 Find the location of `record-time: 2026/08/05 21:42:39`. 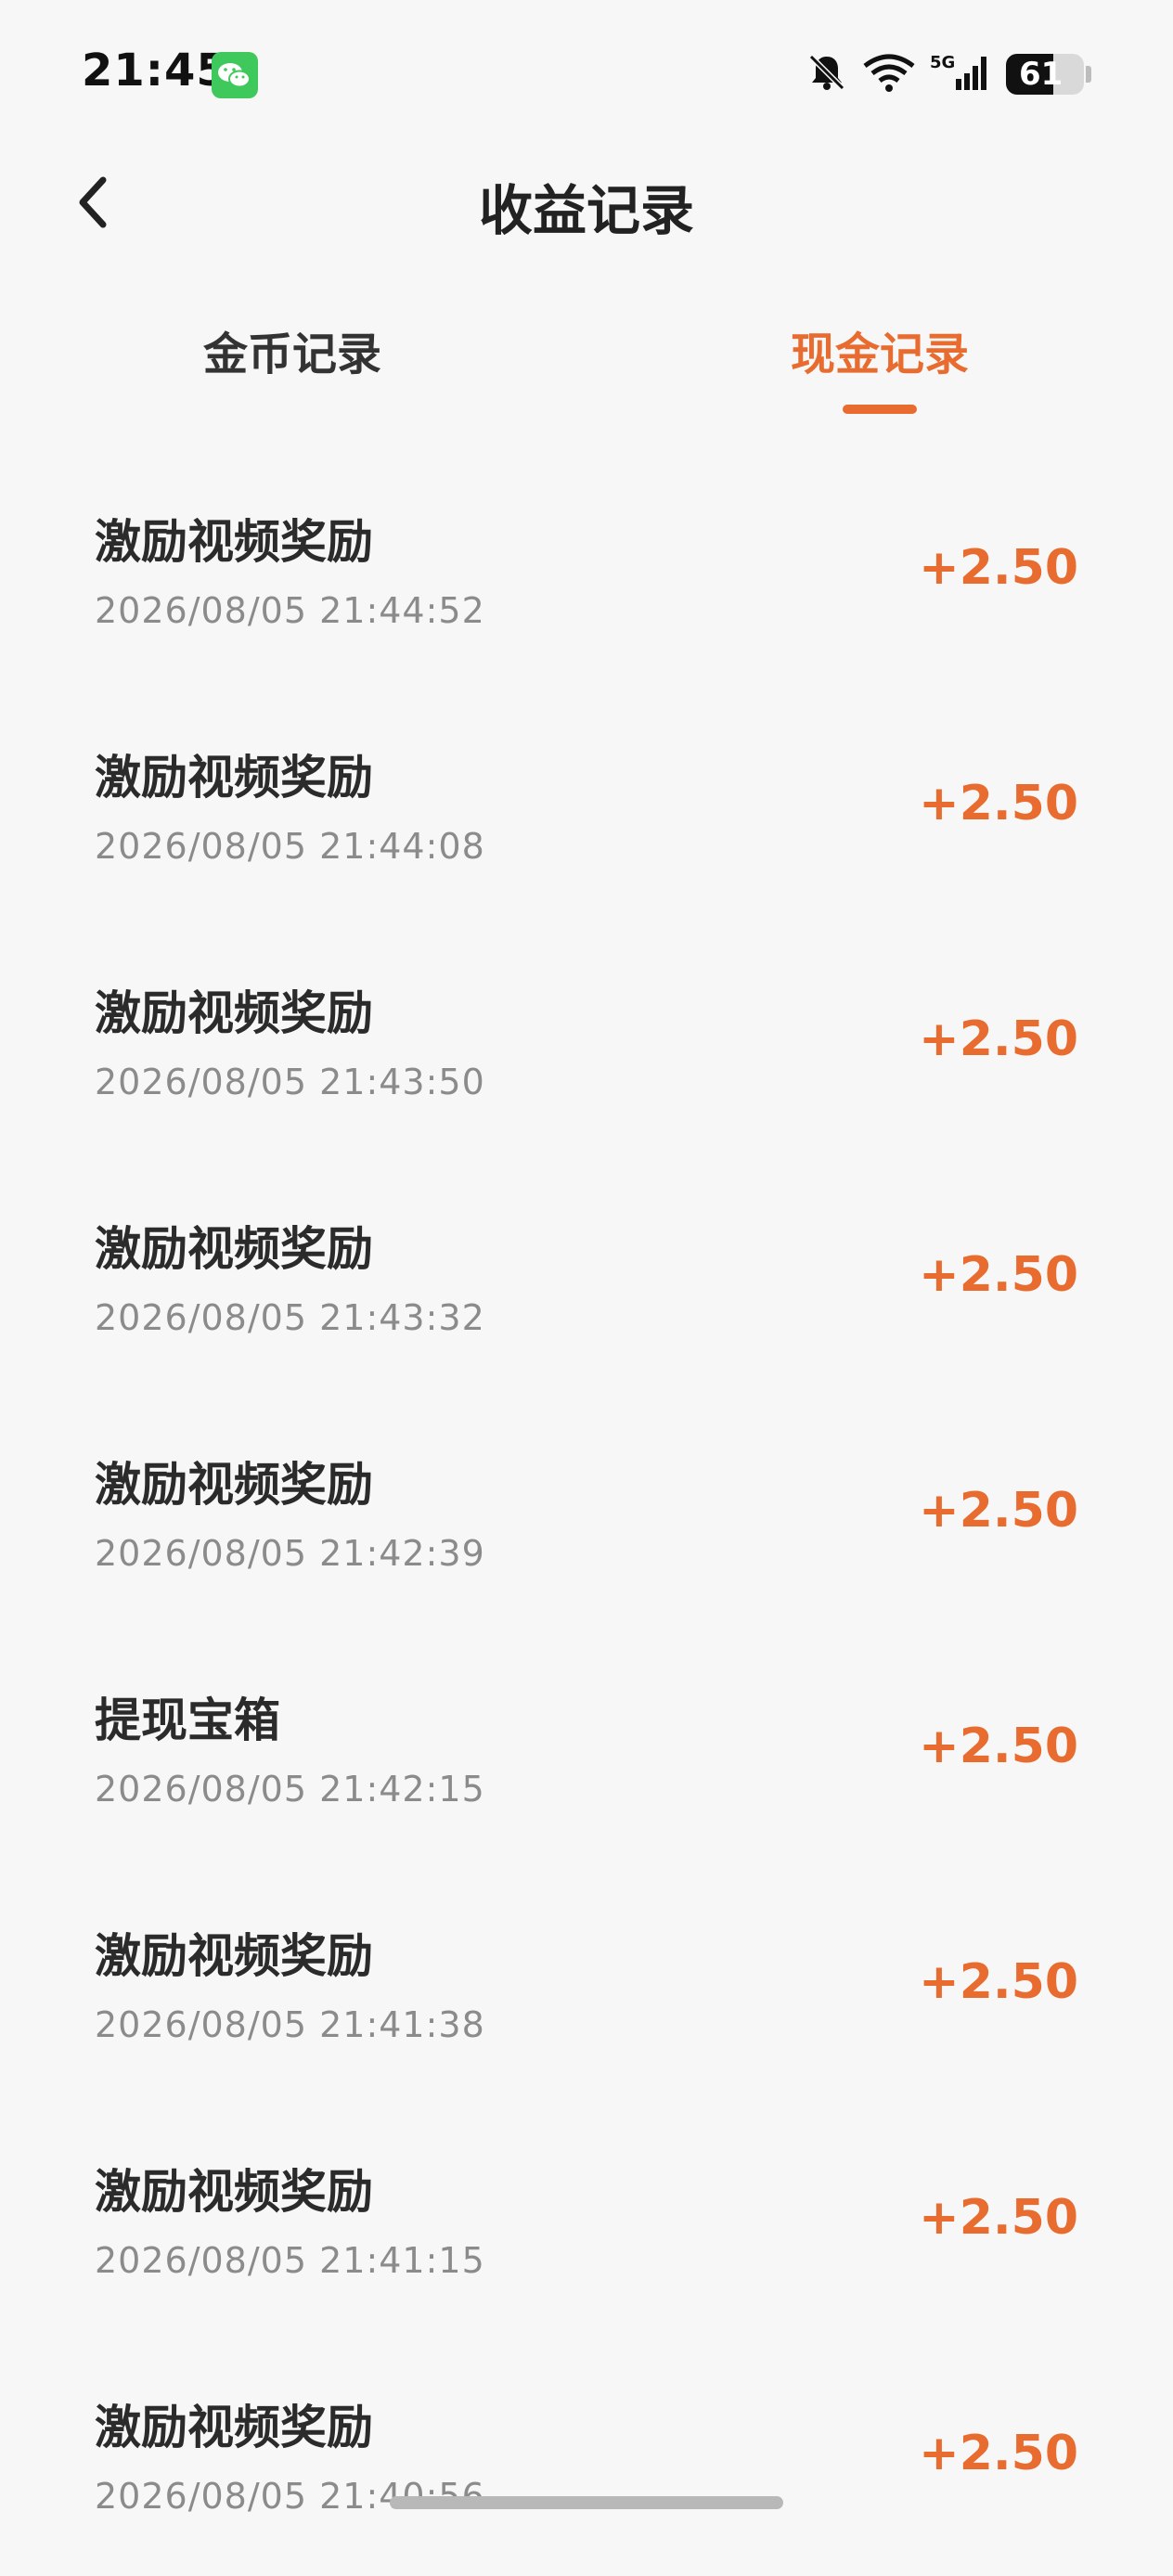

record-time: 2026/08/05 21:42:39 is located at coordinates (290, 1554).